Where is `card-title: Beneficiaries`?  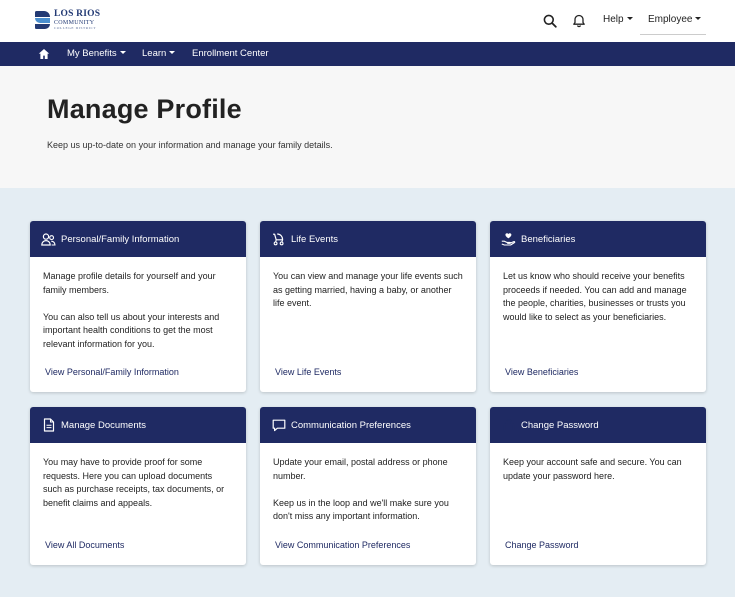 card-title: Beneficiaries is located at coordinates (548, 239).